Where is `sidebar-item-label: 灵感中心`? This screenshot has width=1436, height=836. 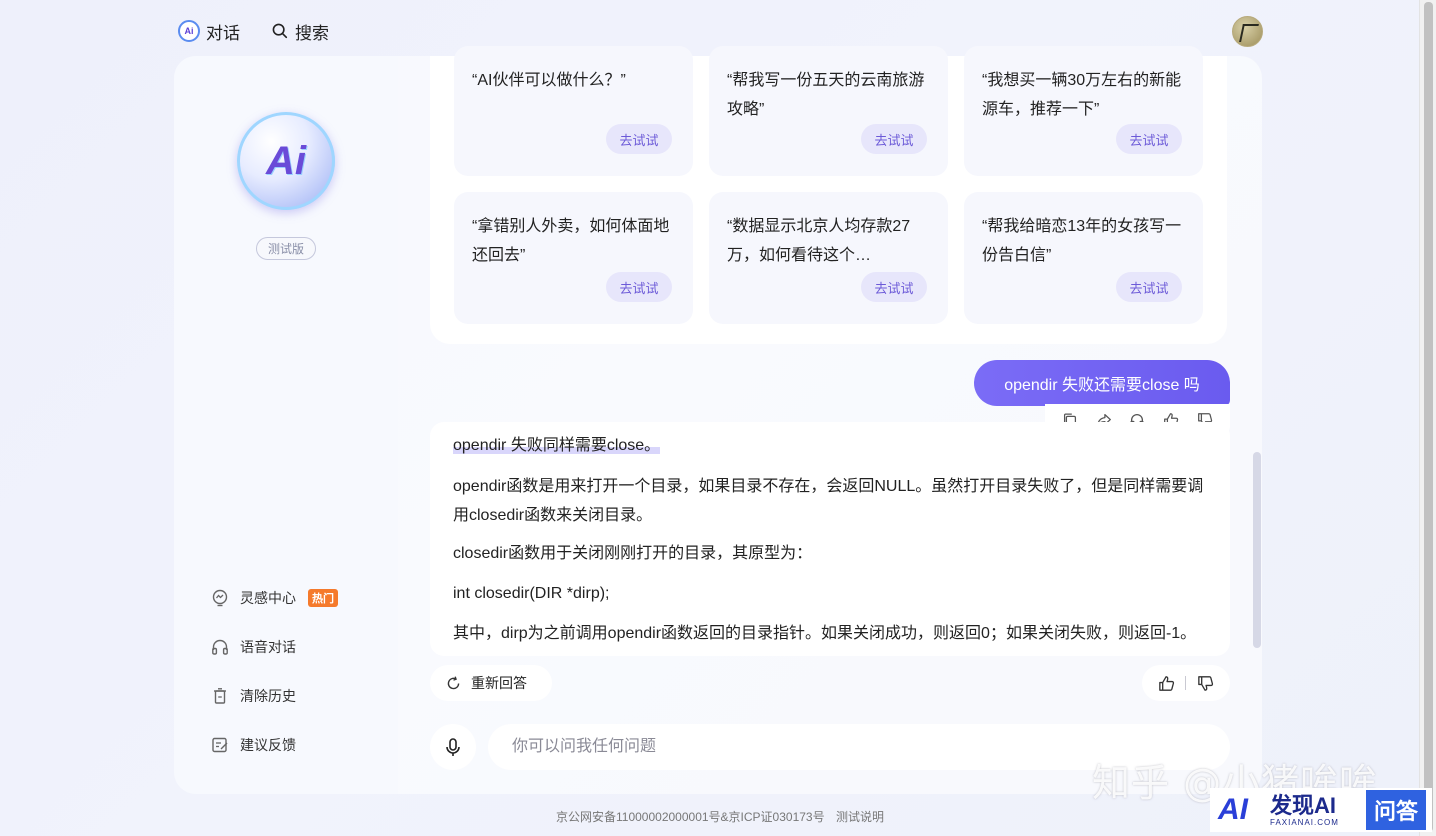
sidebar-item-label: 灵感中心 is located at coordinates (268, 598).